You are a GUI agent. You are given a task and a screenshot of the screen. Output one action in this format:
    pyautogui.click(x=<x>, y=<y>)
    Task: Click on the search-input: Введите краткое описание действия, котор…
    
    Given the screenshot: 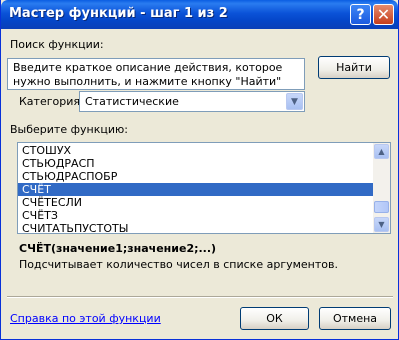 What is the action you would take?
    pyautogui.click(x=156, y=74)
    